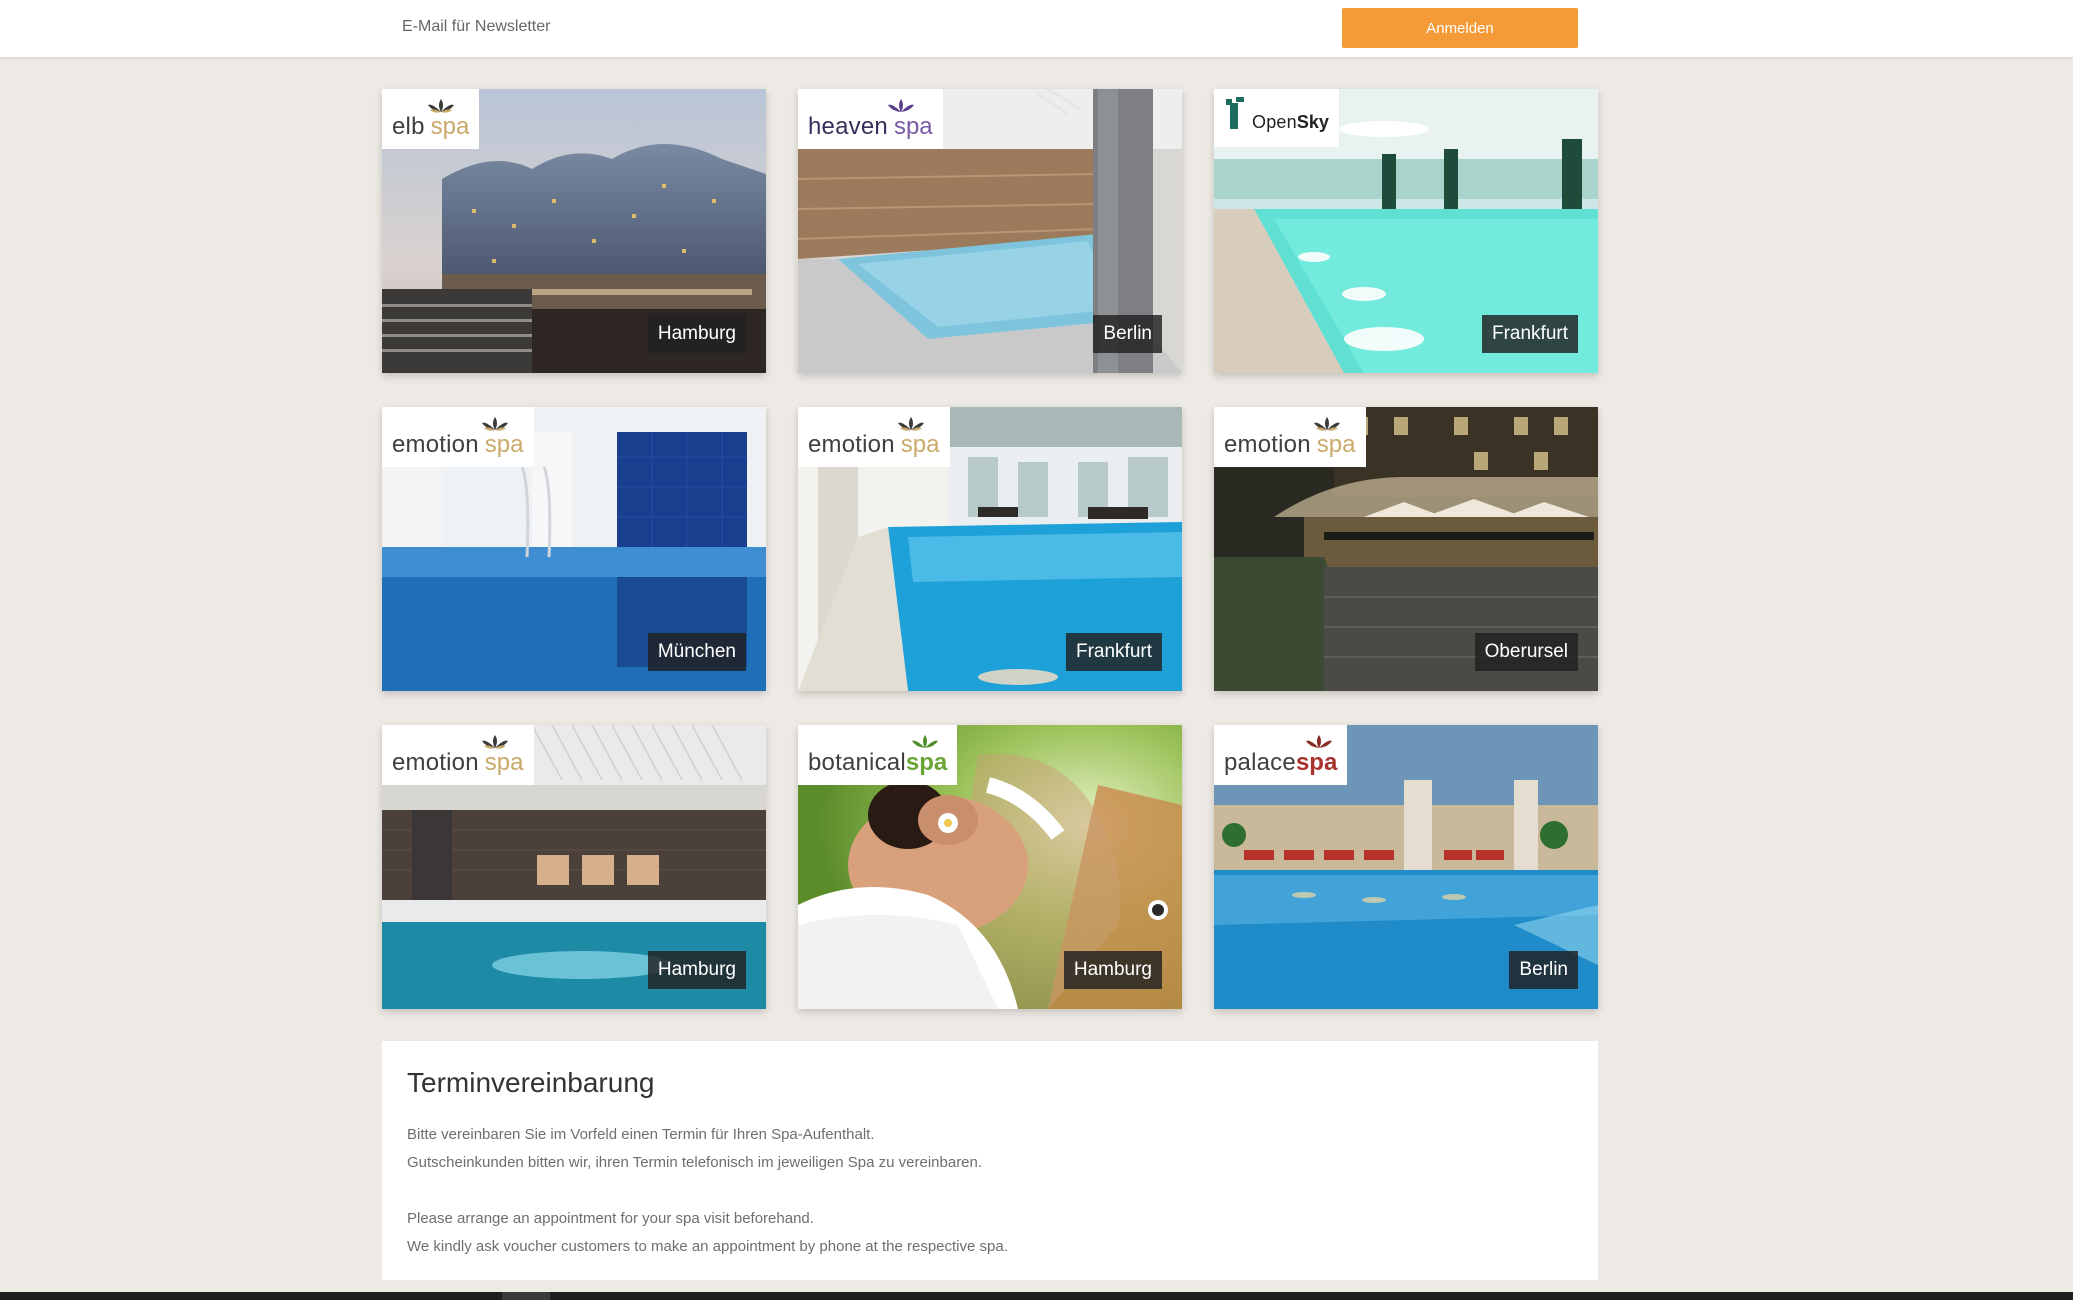  I want to click on appointment-title: Terminvereinbarung, so click(531, 1082).